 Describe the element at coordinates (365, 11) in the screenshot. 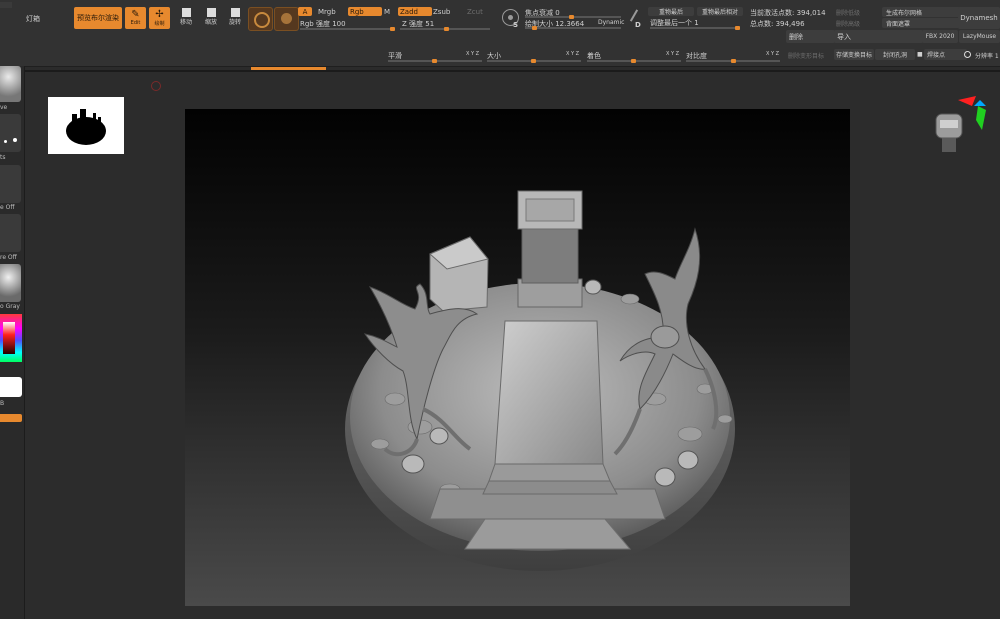

I see `rgb-toggle: Rgb` at that location.